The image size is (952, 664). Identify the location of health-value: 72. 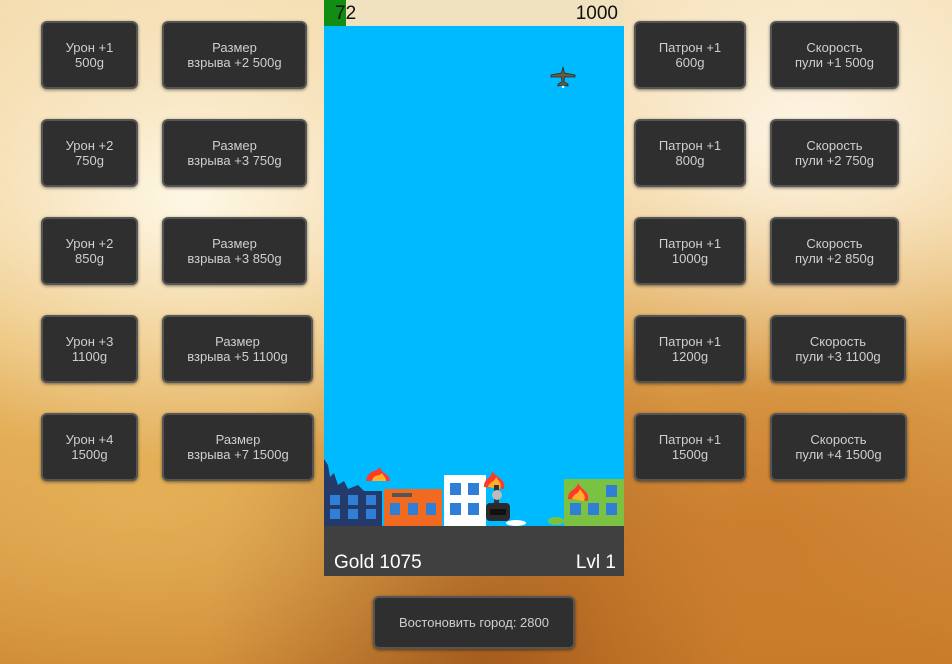
(346, 13).